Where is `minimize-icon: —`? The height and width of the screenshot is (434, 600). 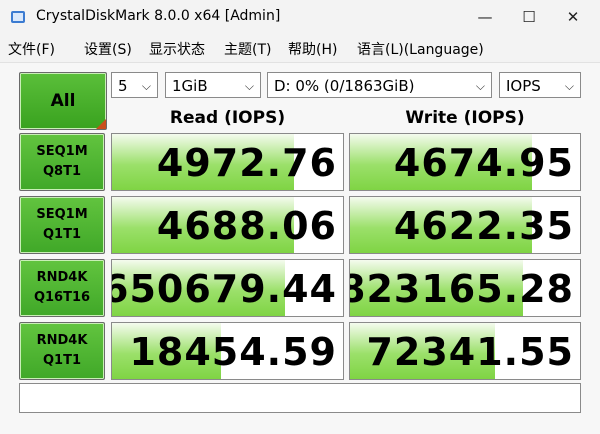
minimize-icon: — is located at coordinates (485, 17).